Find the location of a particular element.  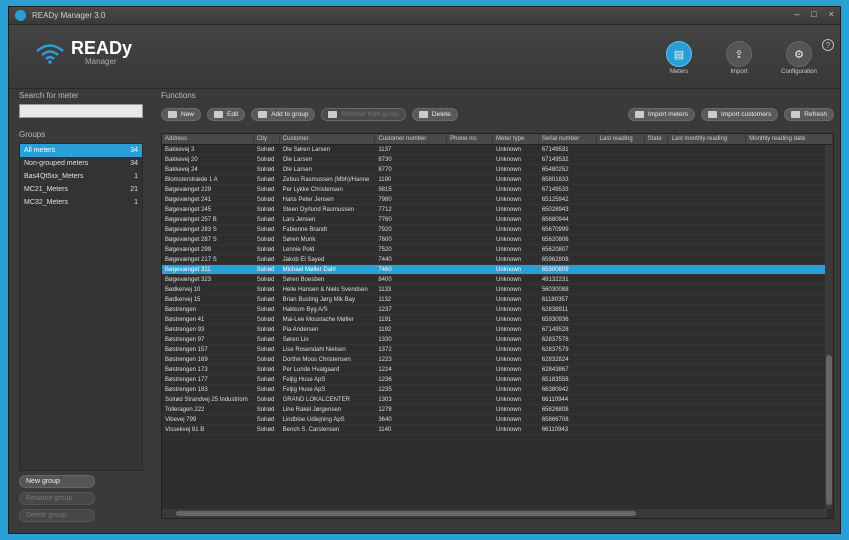

new-group-button: New group is located at coordinates (57, 481).